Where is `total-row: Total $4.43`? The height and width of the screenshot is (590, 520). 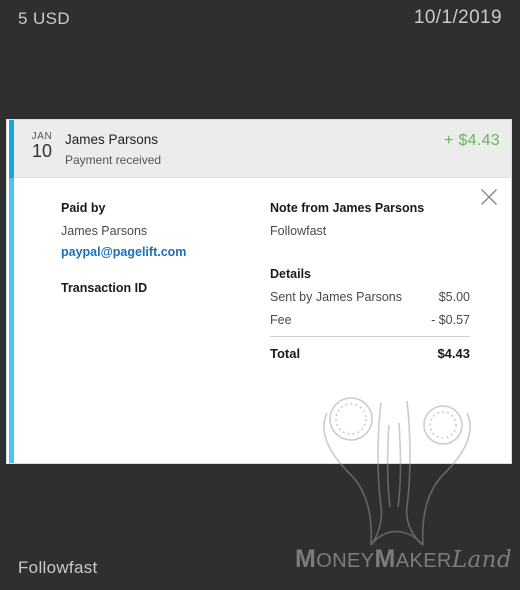 total-row: Total $4.43 is located at coordinates (370, 353).